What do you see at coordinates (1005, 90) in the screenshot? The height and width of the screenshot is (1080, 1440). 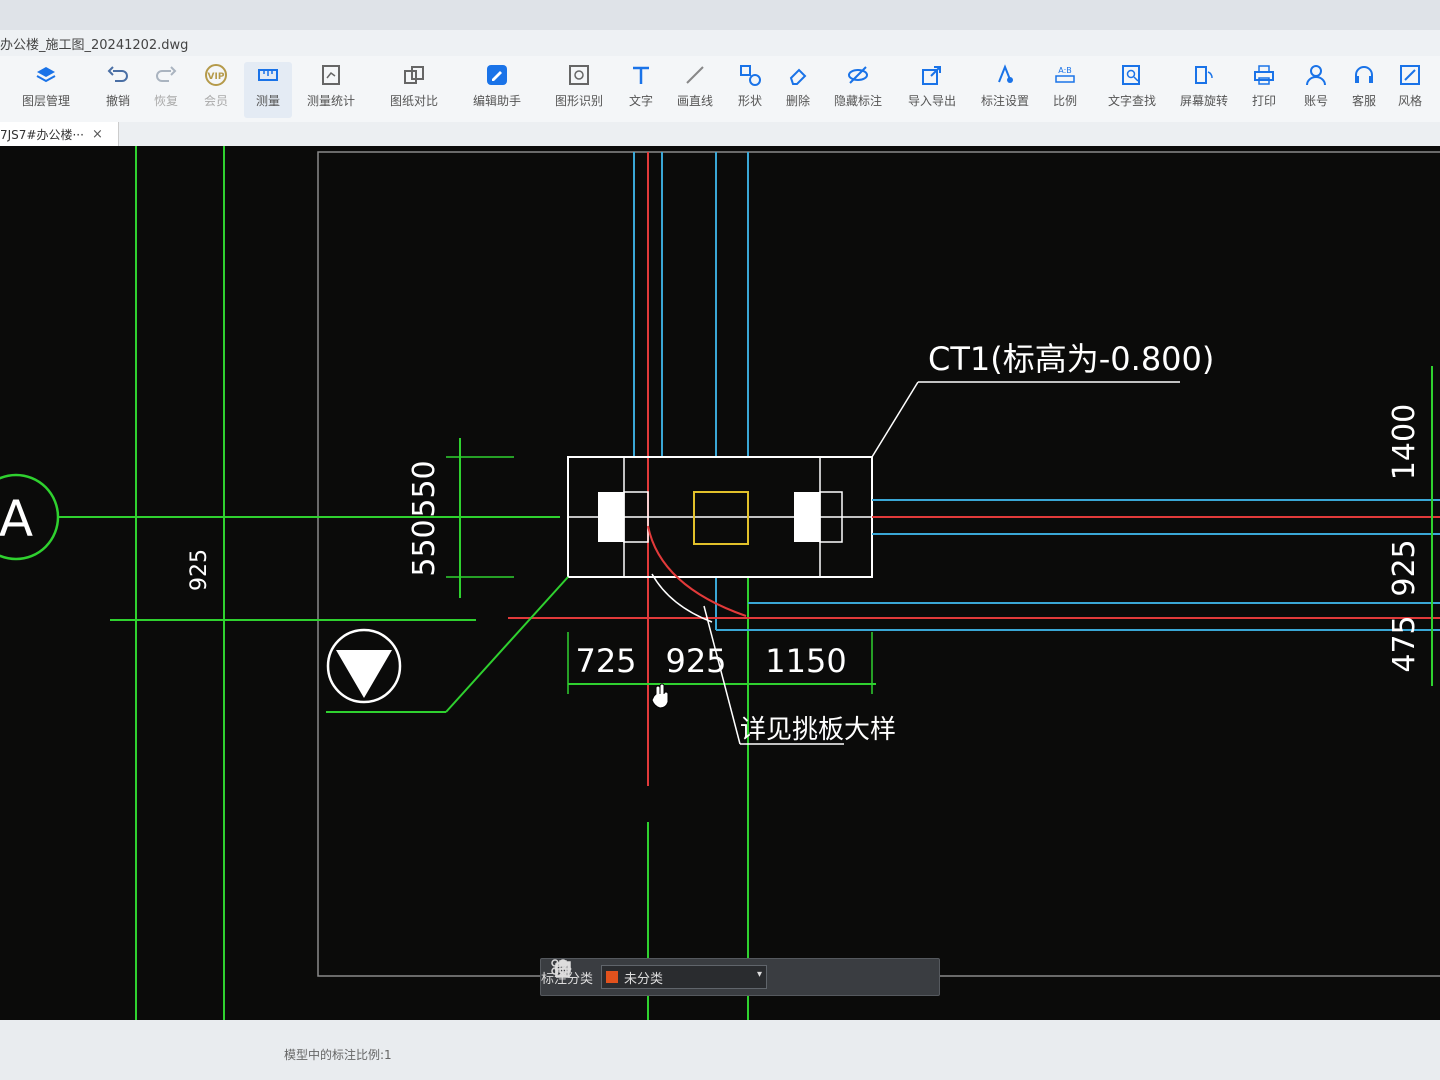 I see `annotation-settings-button: 标注设置` at bounding box center [1005, 90].